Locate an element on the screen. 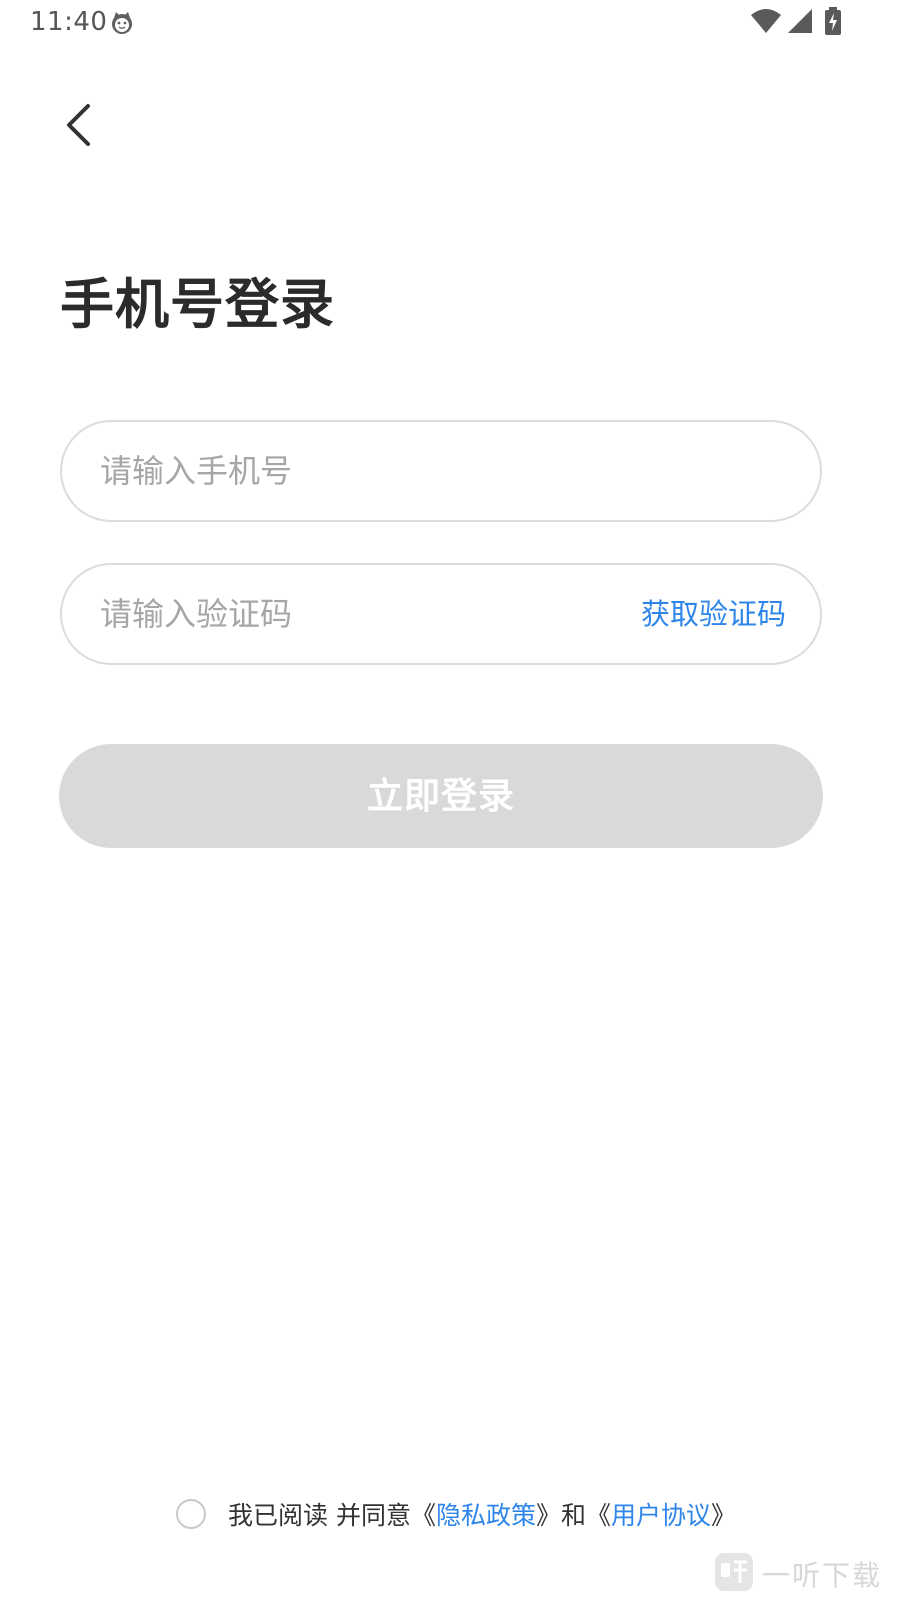 The width and height of the screenshot is (900, 1600). cat-app-icon is located at coordinates (122, 23).